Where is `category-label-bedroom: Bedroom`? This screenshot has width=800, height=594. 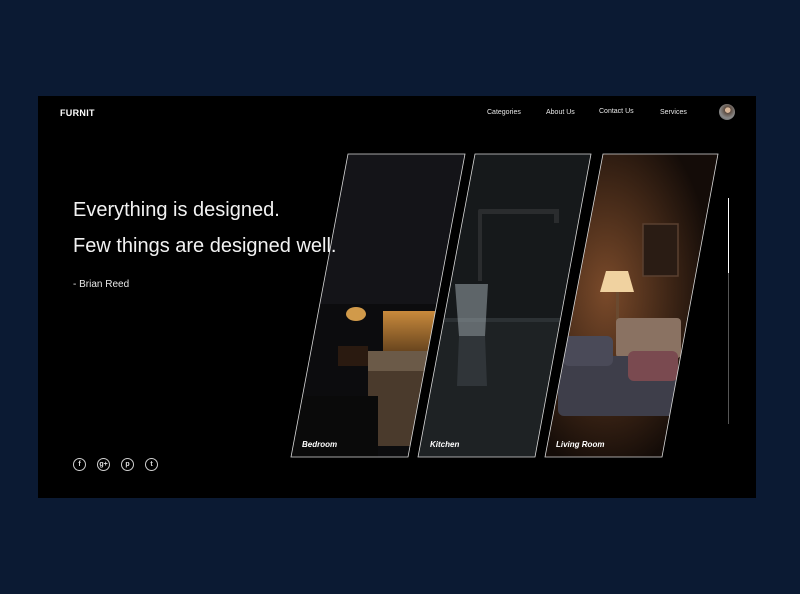
category-label-bedroom: Bedroom is located at coordinates (319, 444).